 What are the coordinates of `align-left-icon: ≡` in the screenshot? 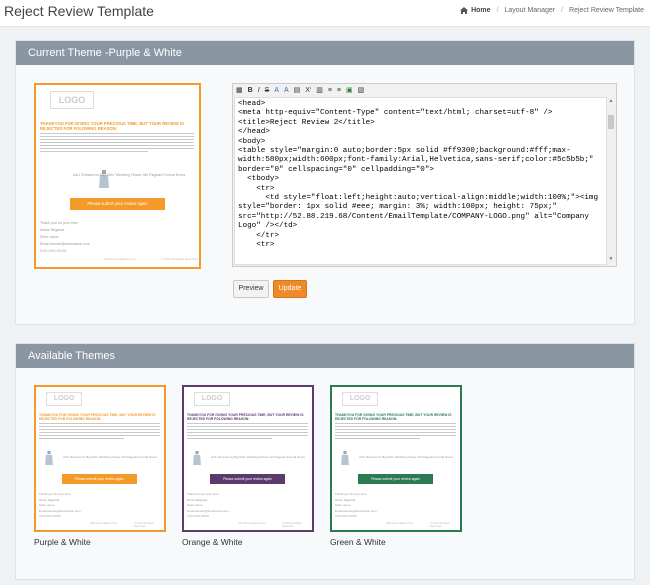 It's located at (330, 90).